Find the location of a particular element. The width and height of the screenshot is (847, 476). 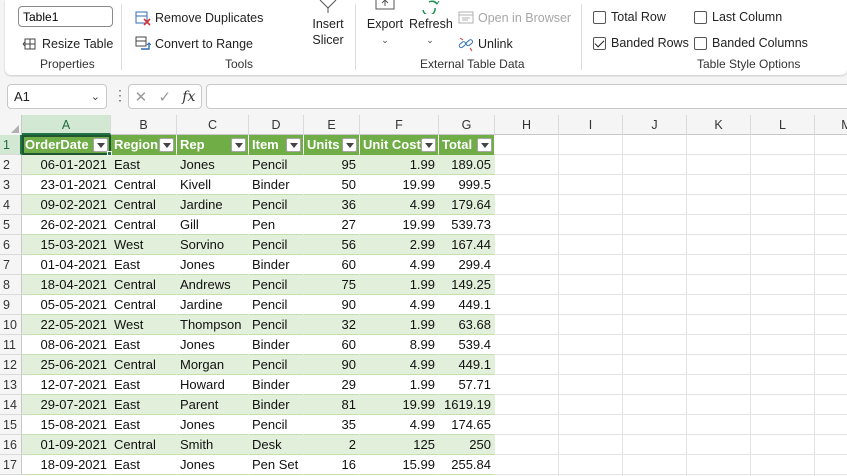

row-header: 5 is located at coordinates (11, 225).